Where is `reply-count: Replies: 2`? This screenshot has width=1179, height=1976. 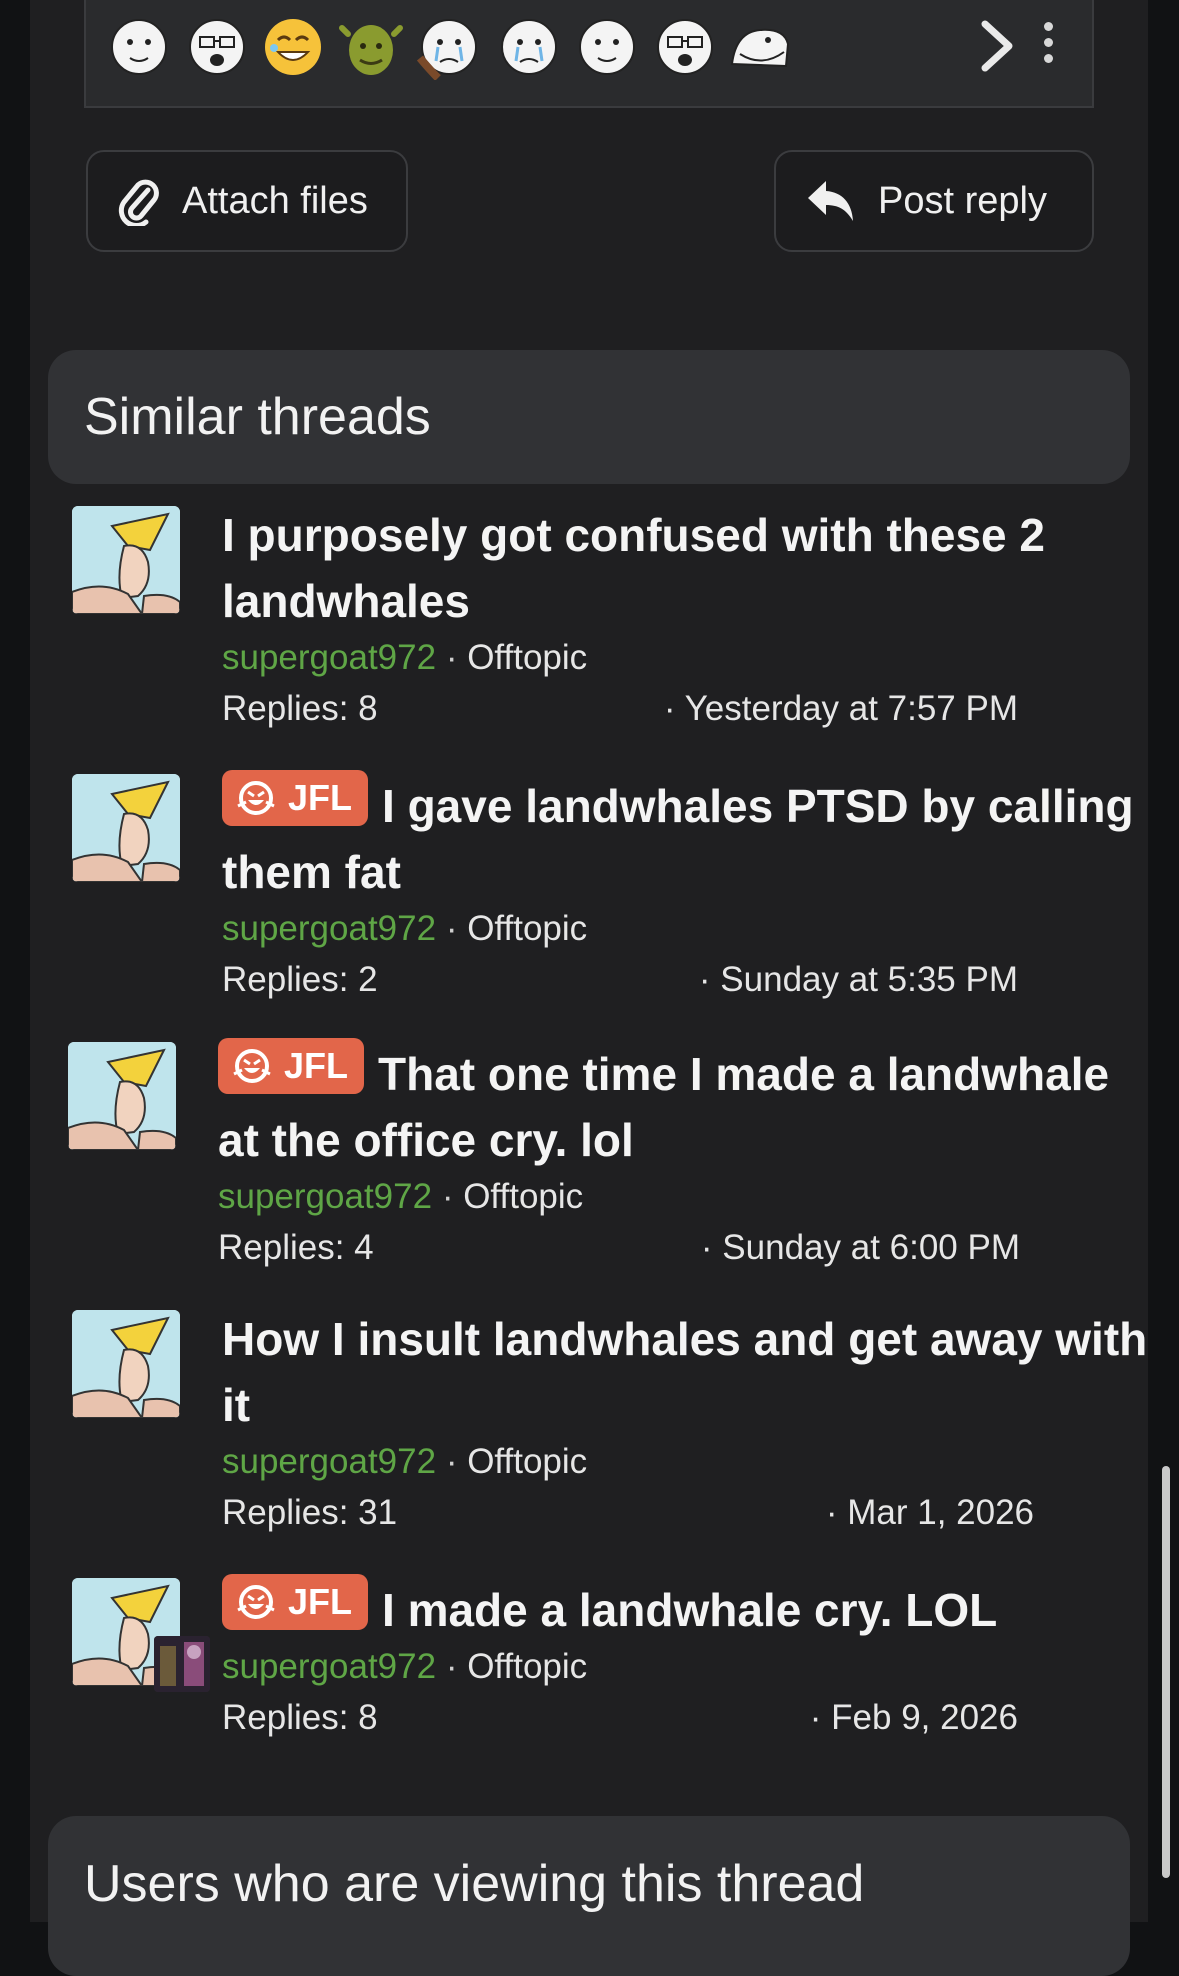
reply-count: Replies: 2 is located at coordinates (300, 979).